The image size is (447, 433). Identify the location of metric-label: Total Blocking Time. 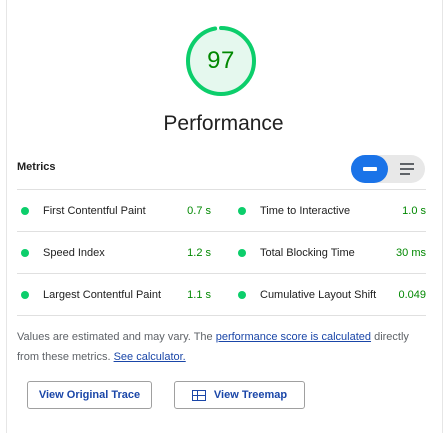
(307, 253).